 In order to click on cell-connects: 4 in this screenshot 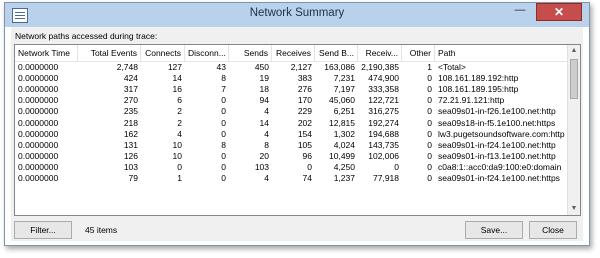, I will do `click(179, 133)`.